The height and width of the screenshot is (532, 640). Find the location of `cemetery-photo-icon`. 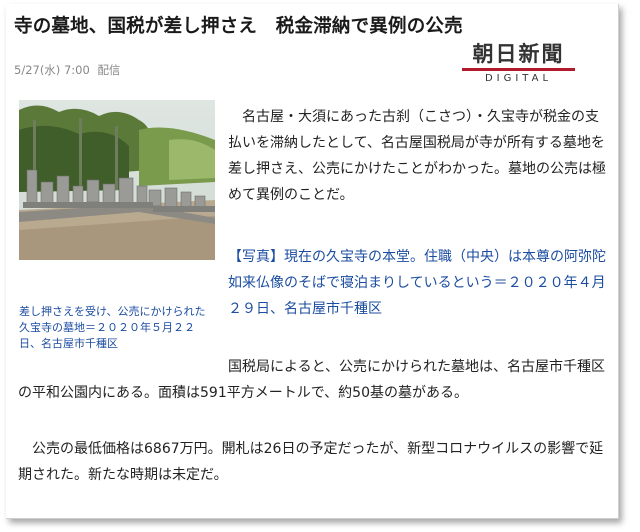

cemetery-photo-icon is located at coordinates (117, 180).